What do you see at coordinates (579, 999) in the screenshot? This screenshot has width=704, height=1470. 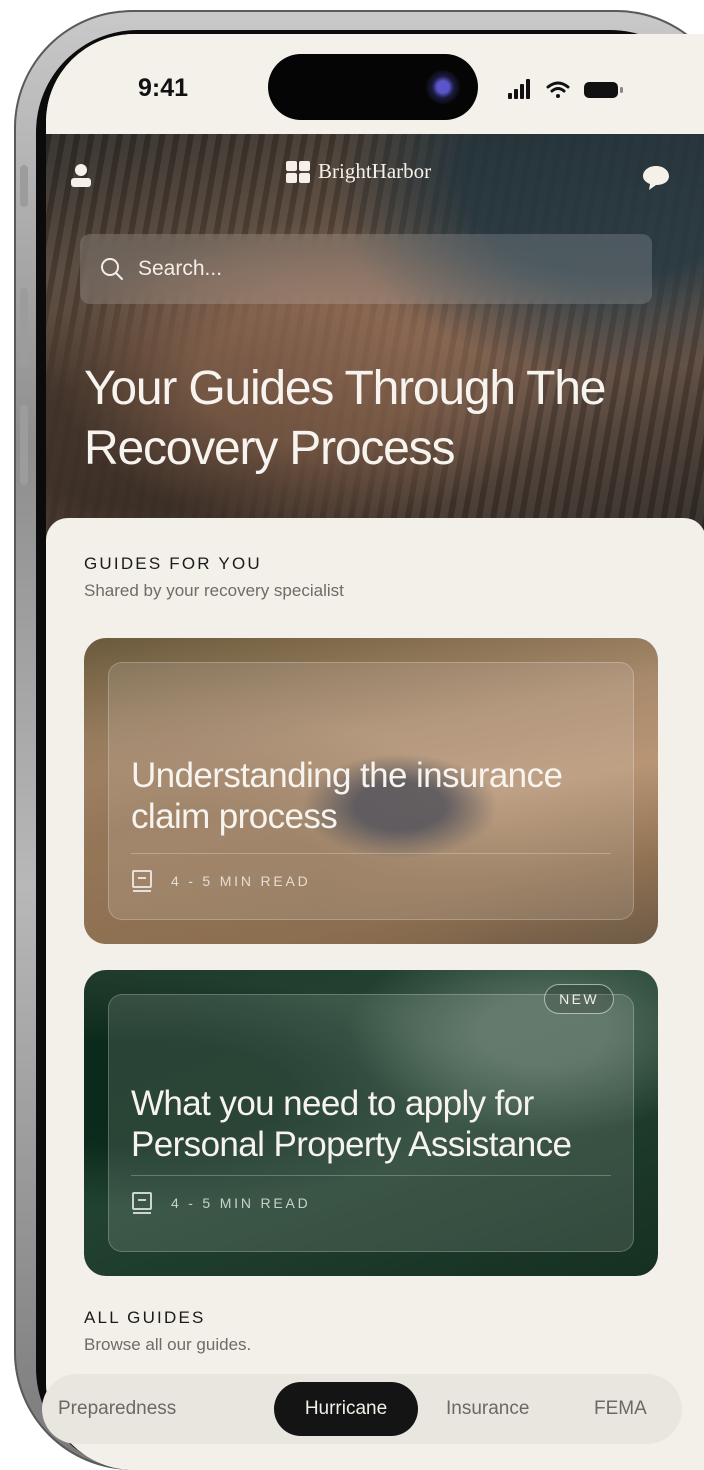 I see `new-badge: NEW` at bounding box center [579, 999].